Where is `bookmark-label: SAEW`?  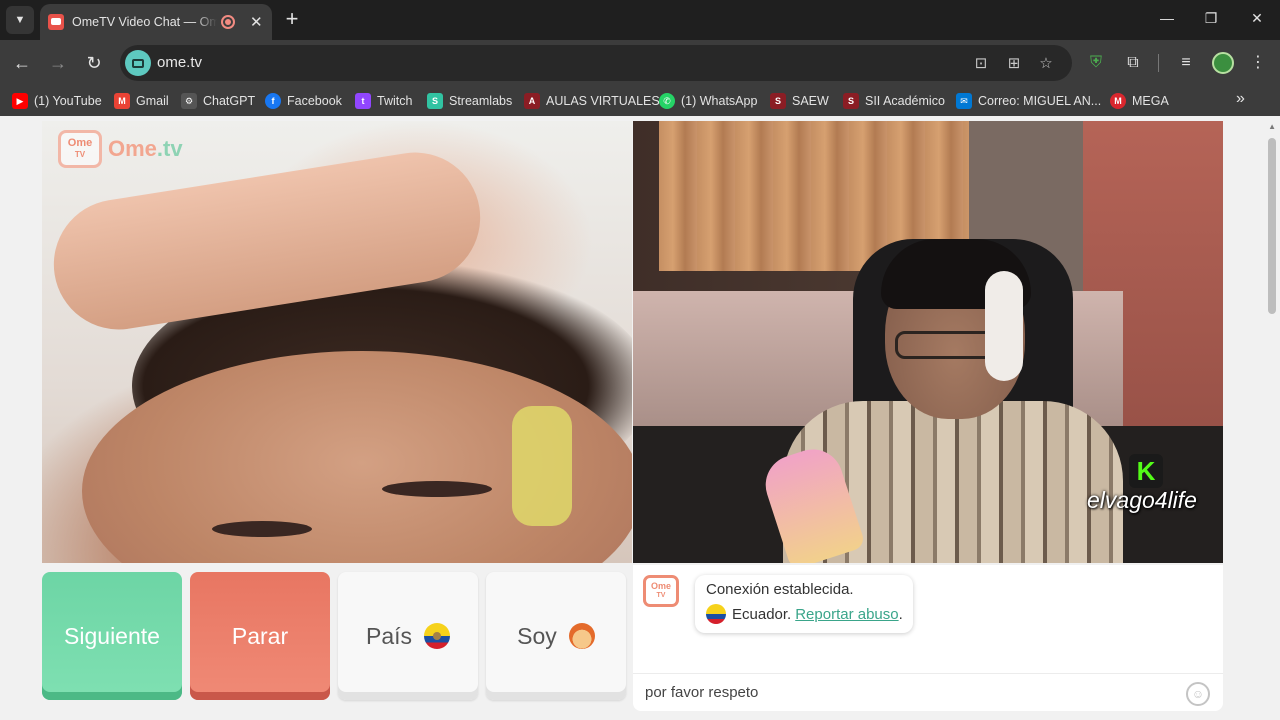
bookmark-label: SAEW is located at coordinates (810, 101).